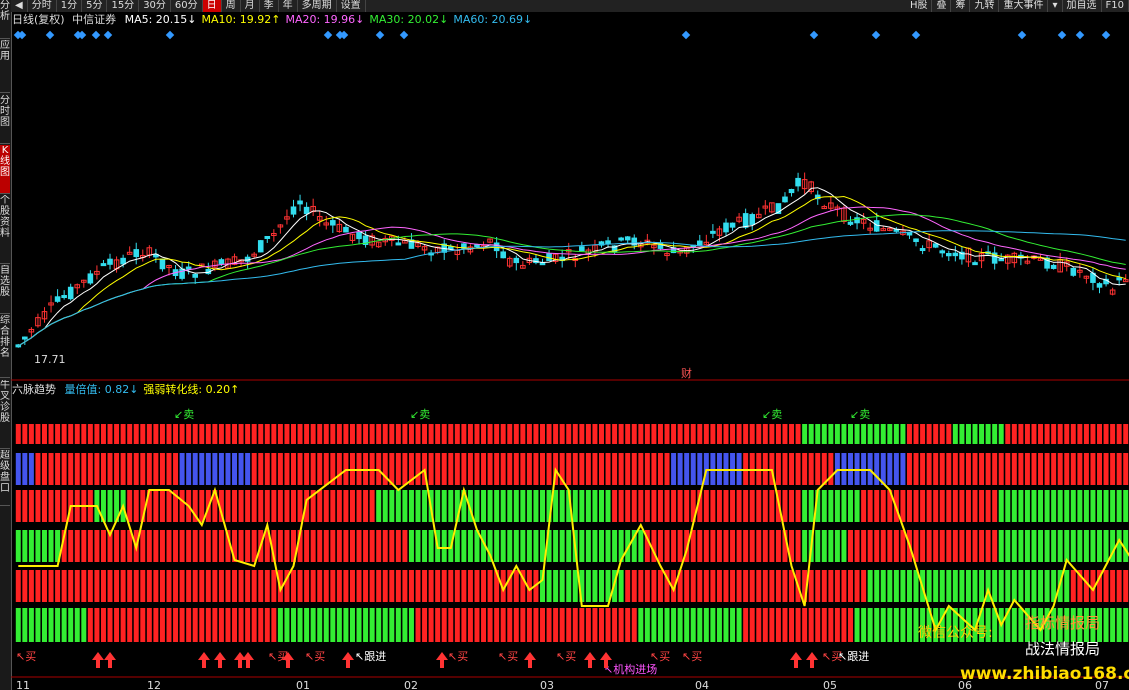 The image size is (1129, 690). I want to click on sell-signal: ↙卖, so click(420, 414).